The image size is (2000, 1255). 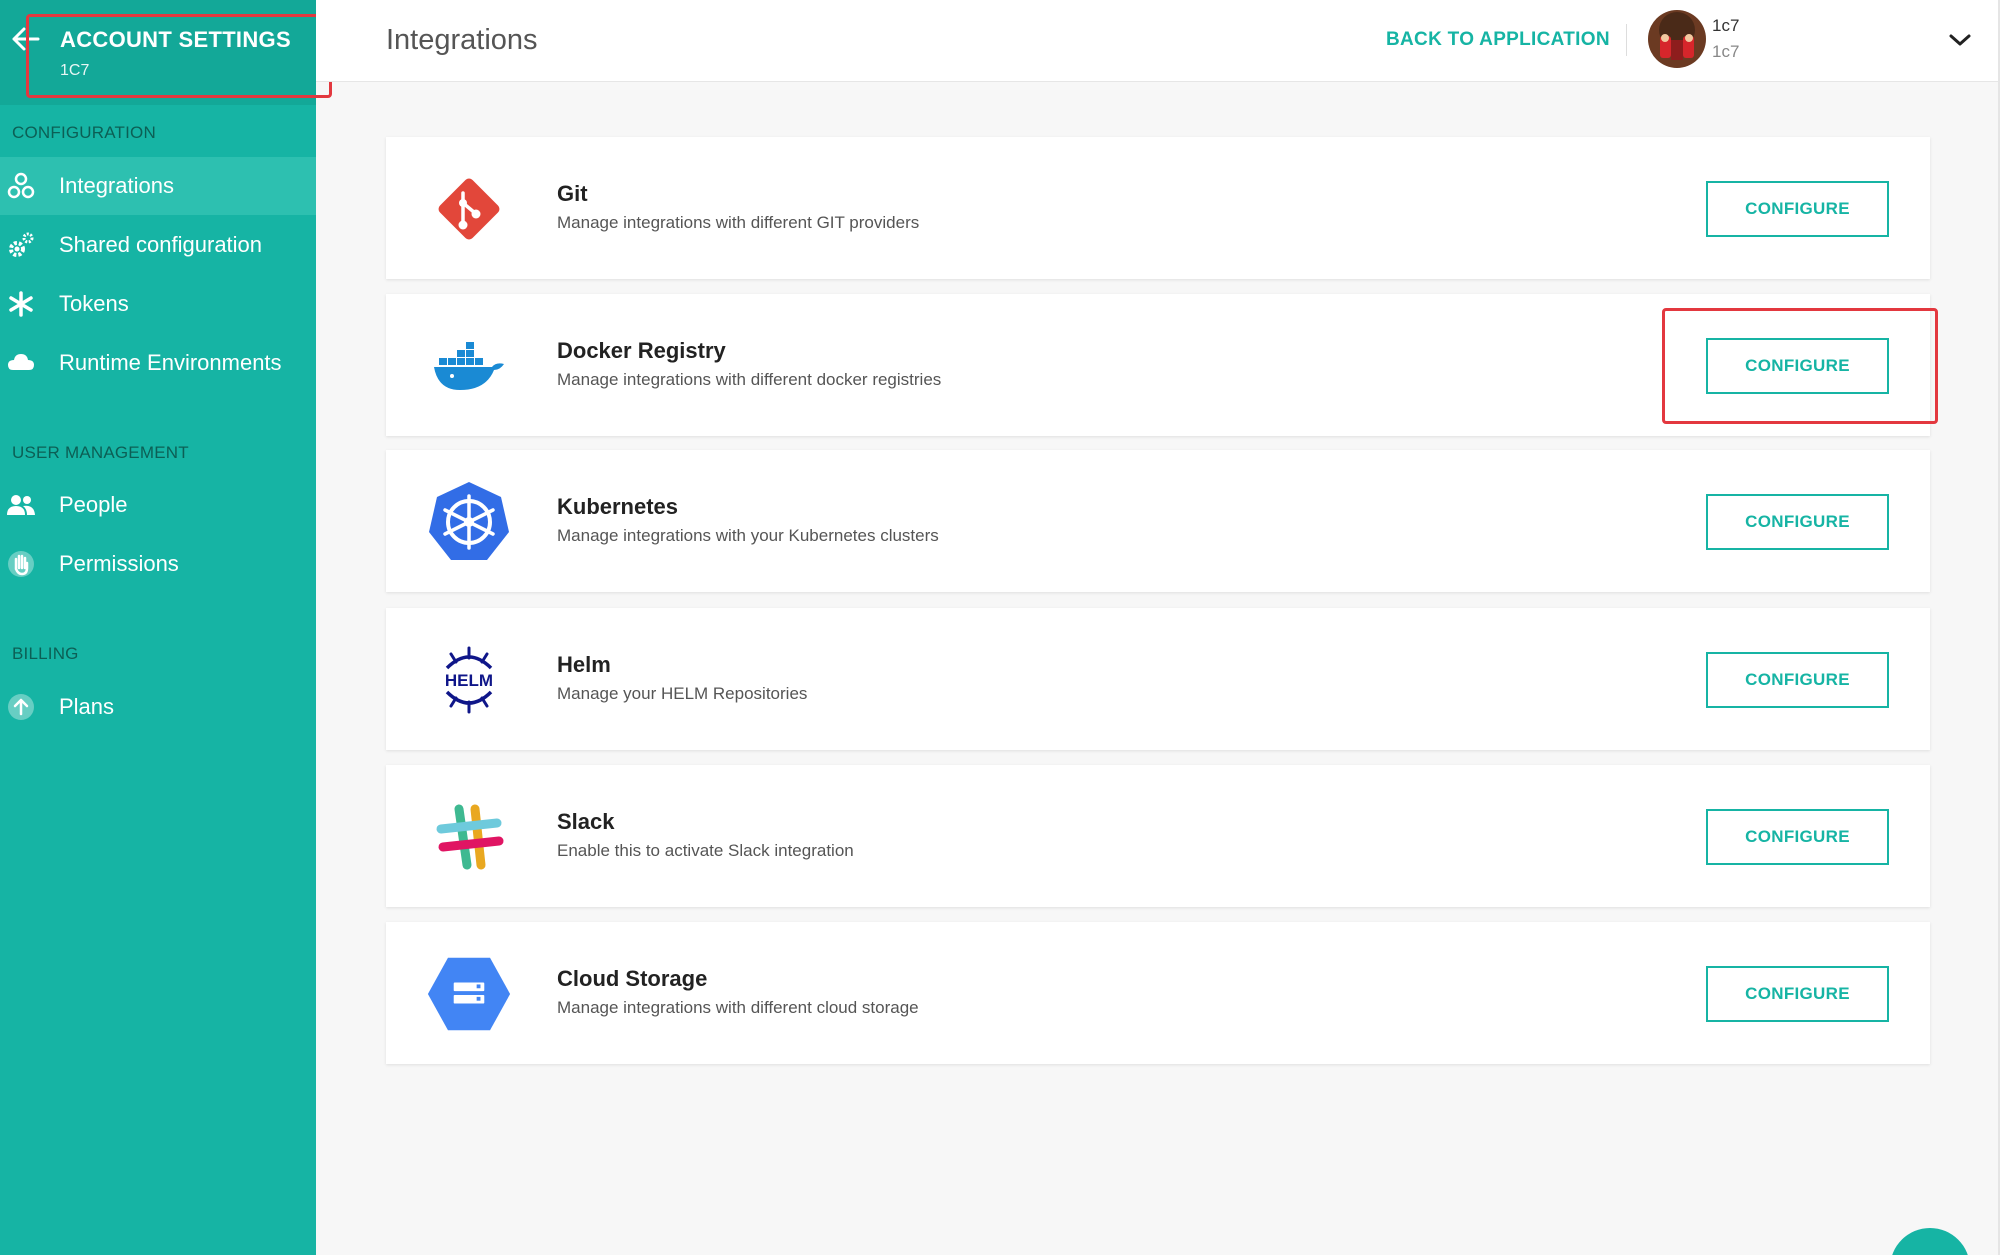 What do you see at coordinates (158, 707) in the screenshot?
I see `sidebar-item-plans: Plans` at bounding box center [158, 707].